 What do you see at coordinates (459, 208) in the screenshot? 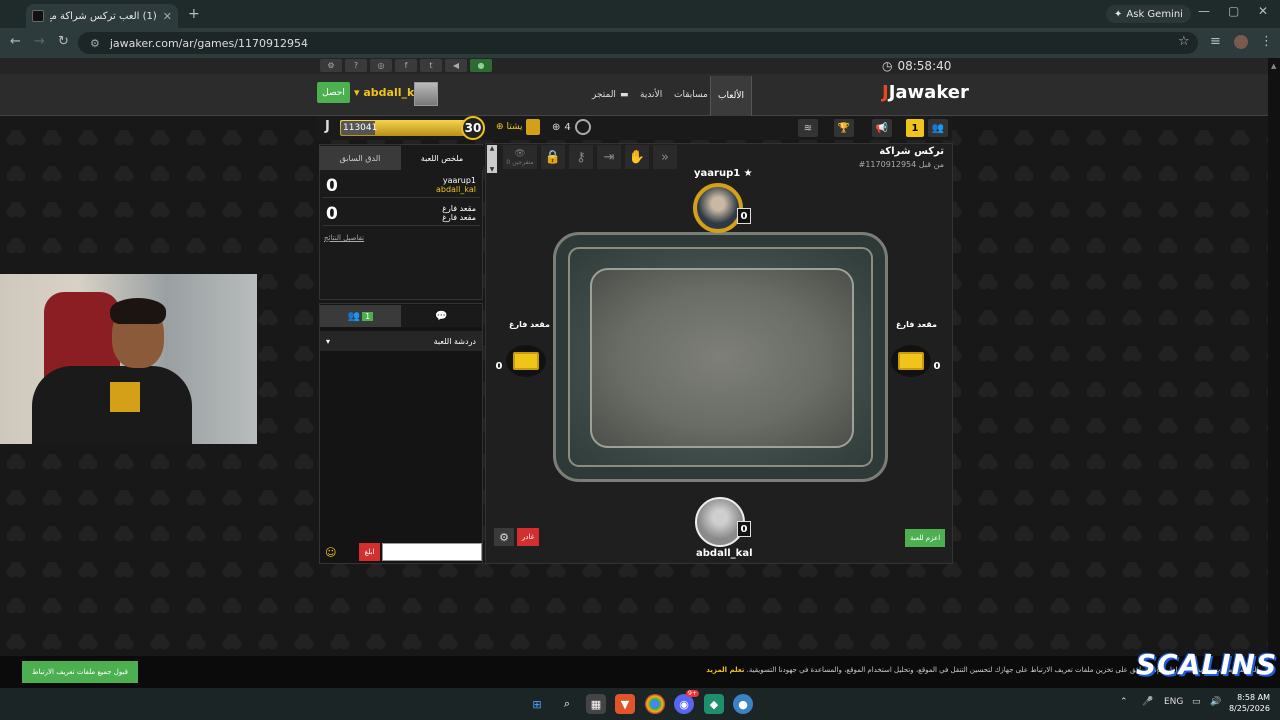
I see `team-player-1: مقعد فارغ` at bounding box center [459, 208].